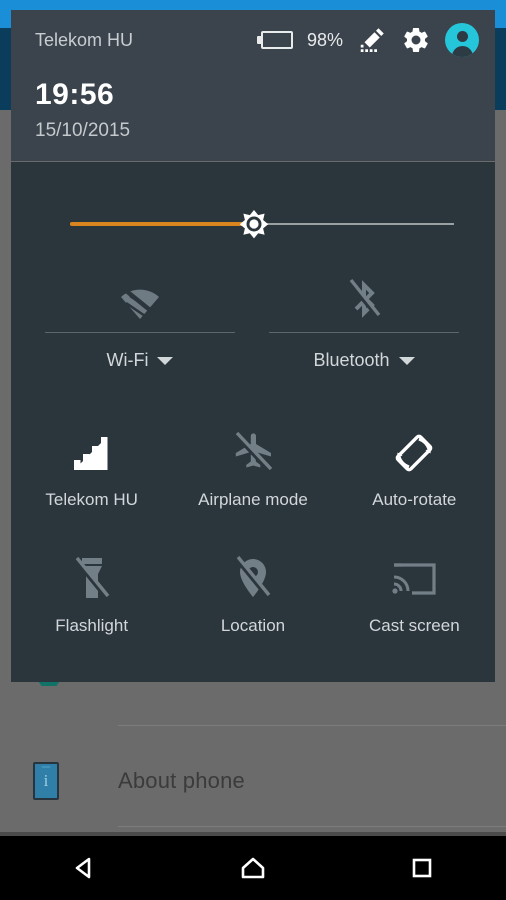 The height and width of the screenshot is (900, 506). I want to click on location-off-icon, so click(253, 579).